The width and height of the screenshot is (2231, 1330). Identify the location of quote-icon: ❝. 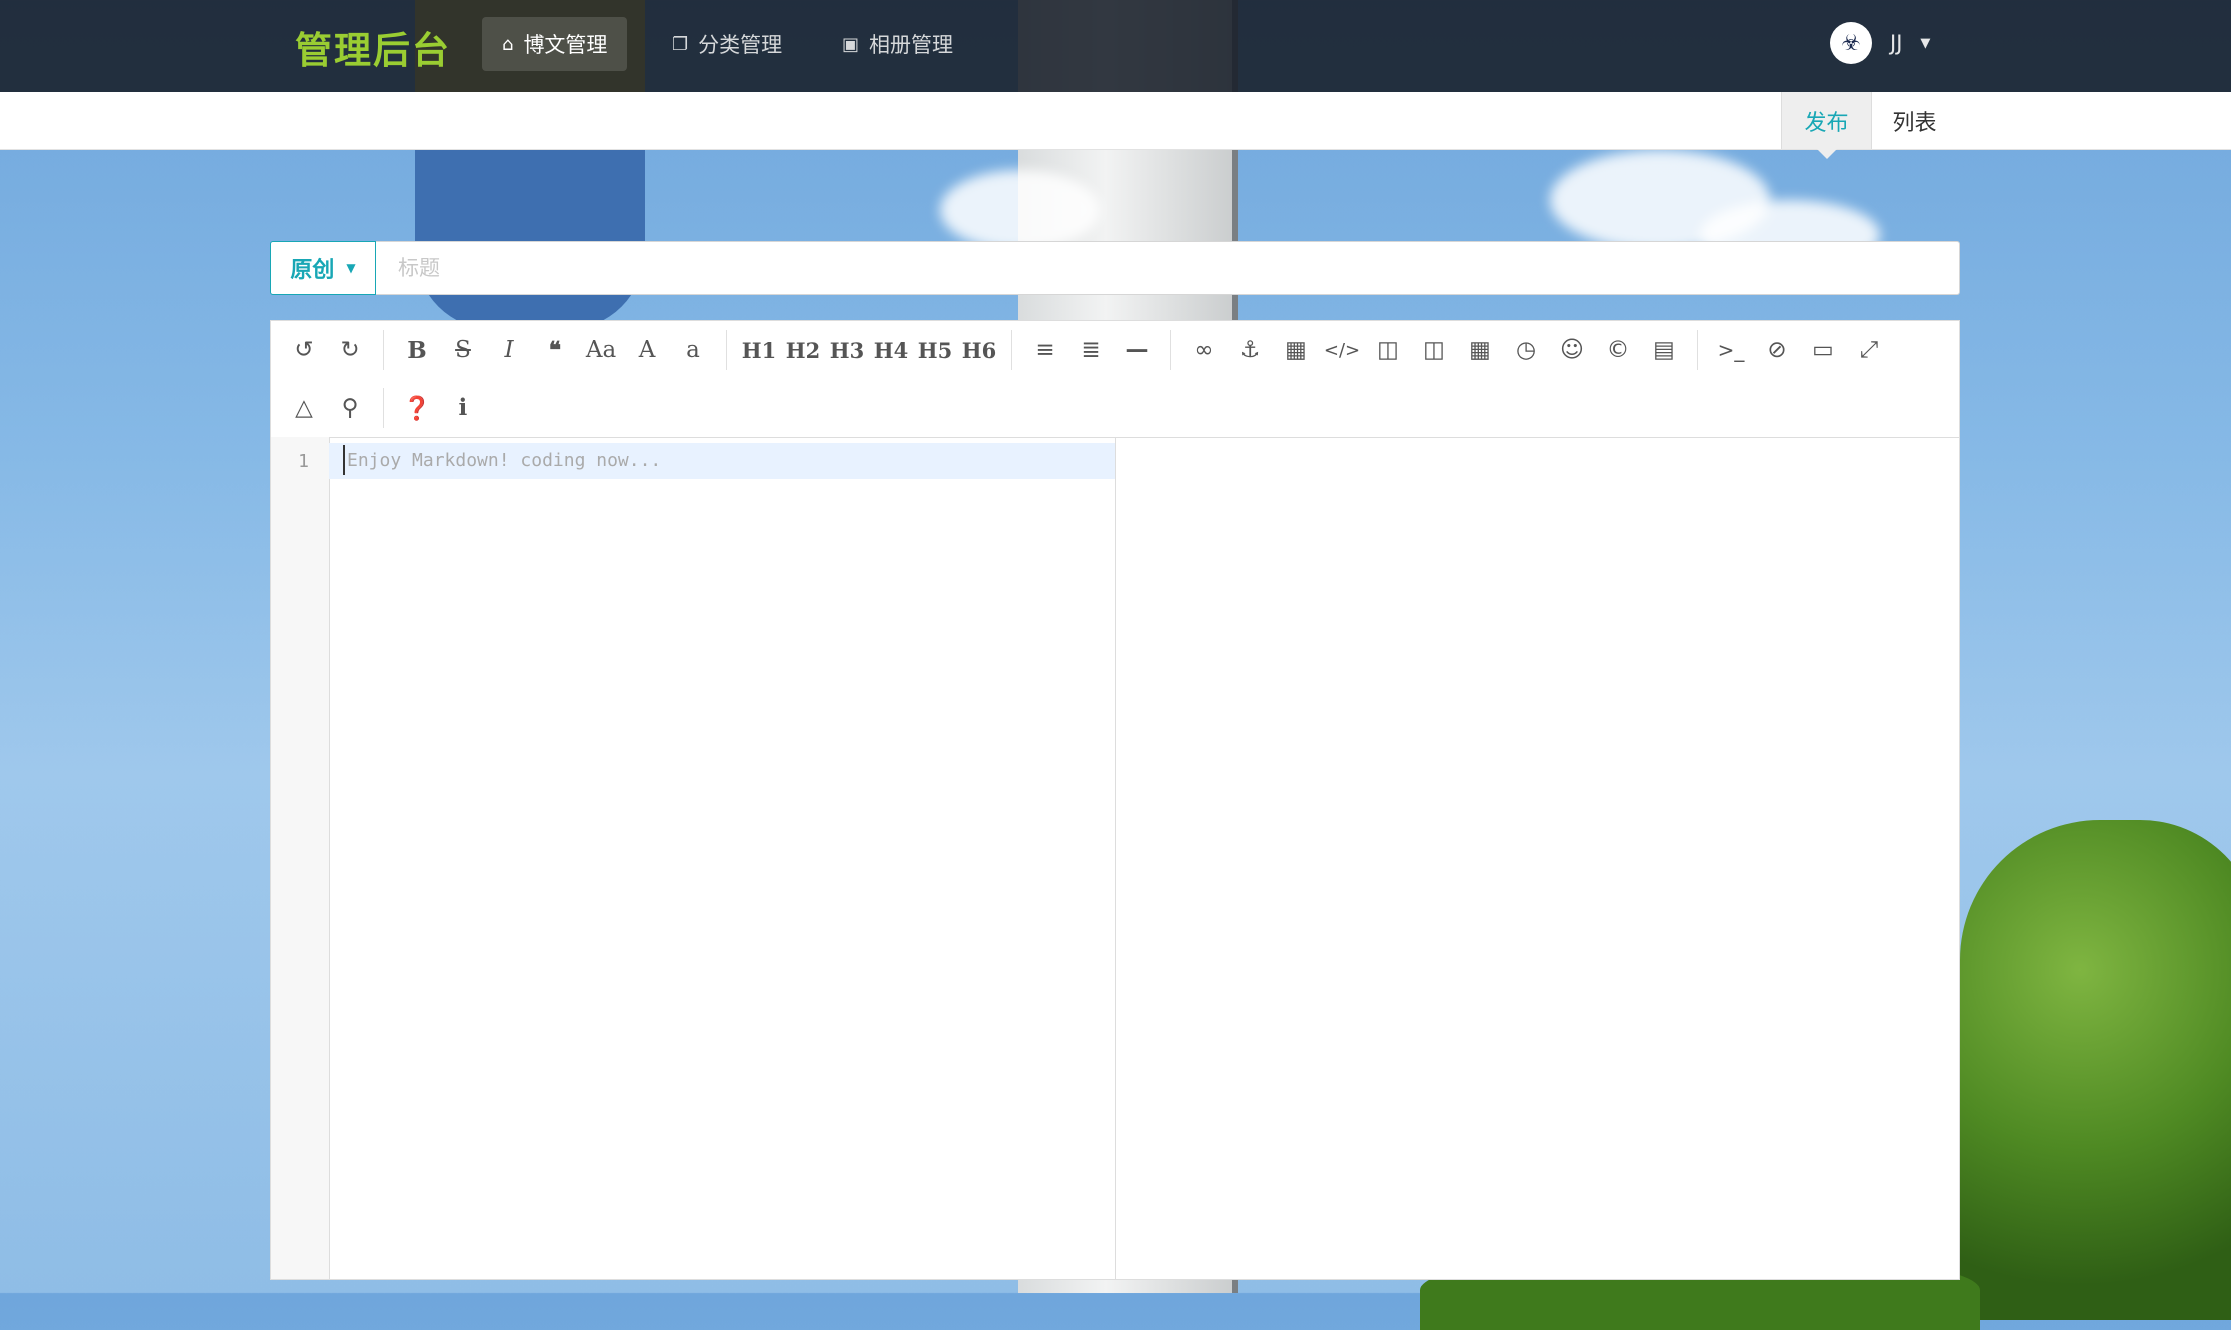
(555, 350).